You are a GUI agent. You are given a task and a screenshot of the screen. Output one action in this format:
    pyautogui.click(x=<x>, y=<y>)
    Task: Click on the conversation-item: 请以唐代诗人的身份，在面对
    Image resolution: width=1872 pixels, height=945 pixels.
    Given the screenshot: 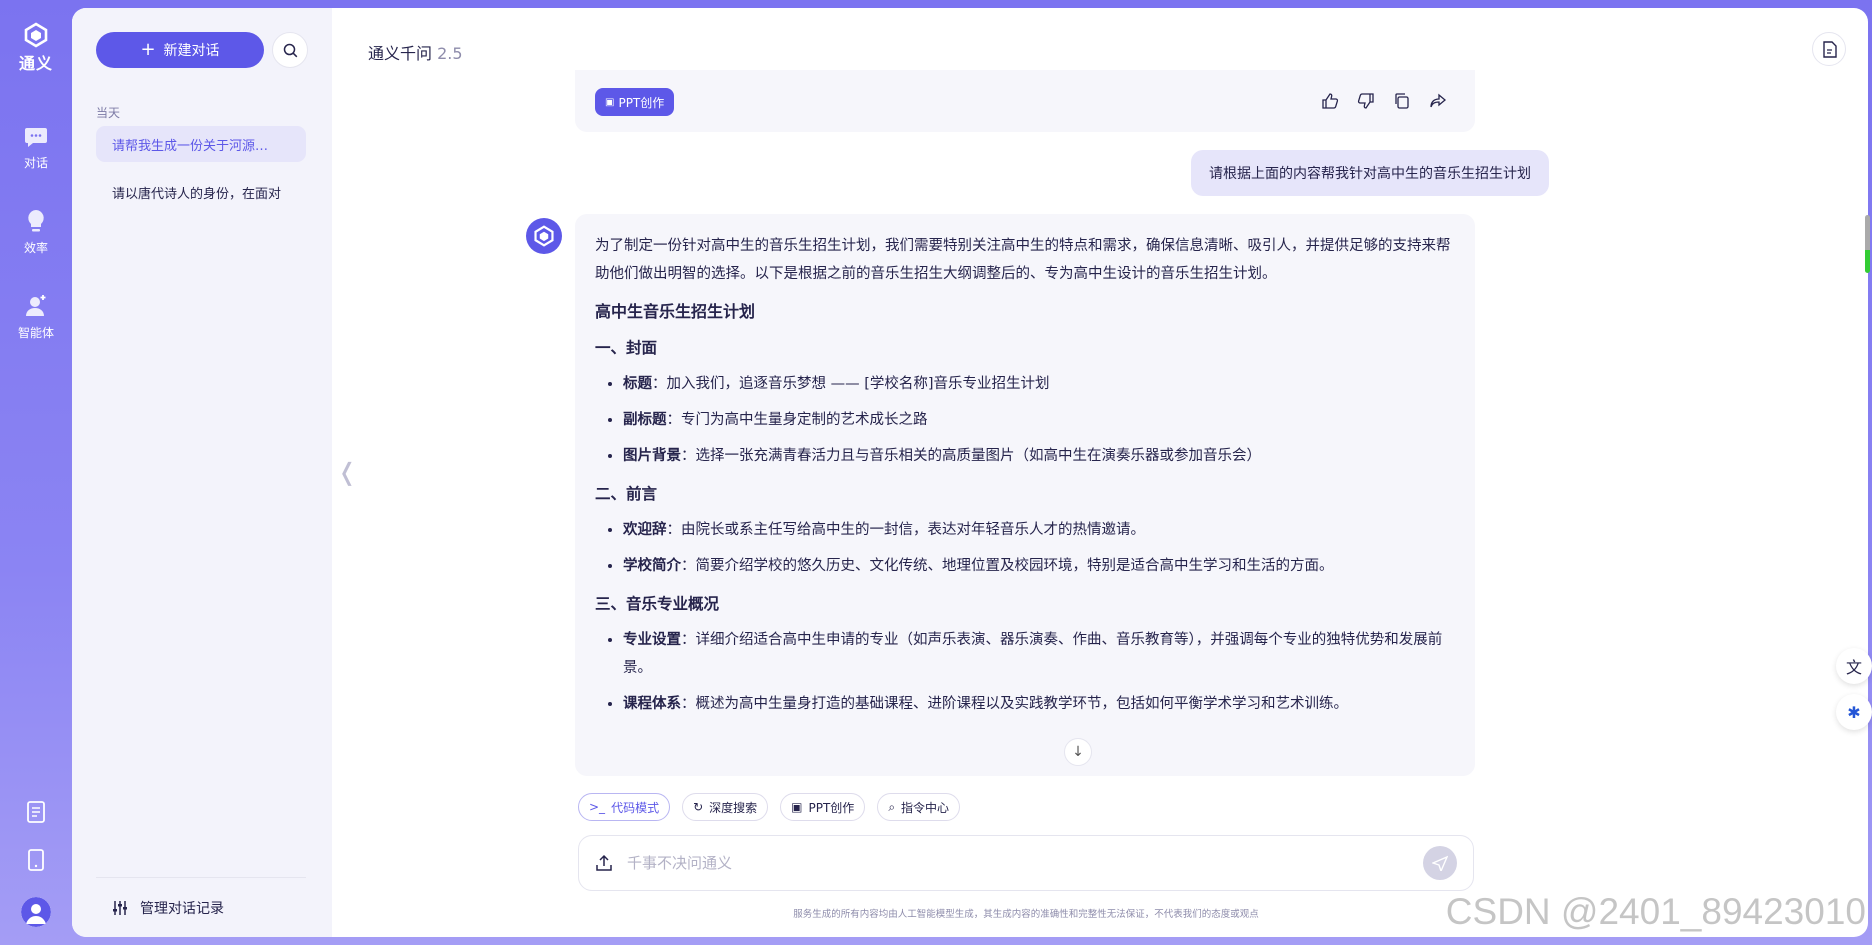 What is the action you would take?
    pyautogui.click(x=201, y=192)
    